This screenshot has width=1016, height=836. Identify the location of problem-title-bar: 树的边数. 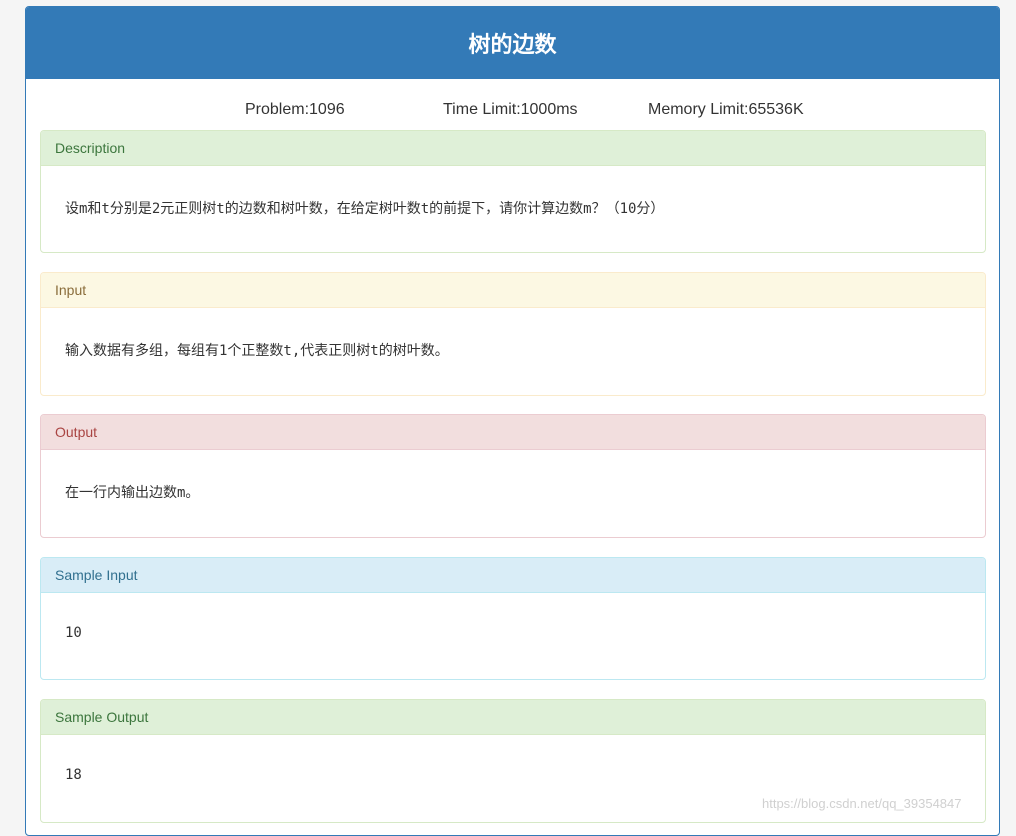
(512, 43).